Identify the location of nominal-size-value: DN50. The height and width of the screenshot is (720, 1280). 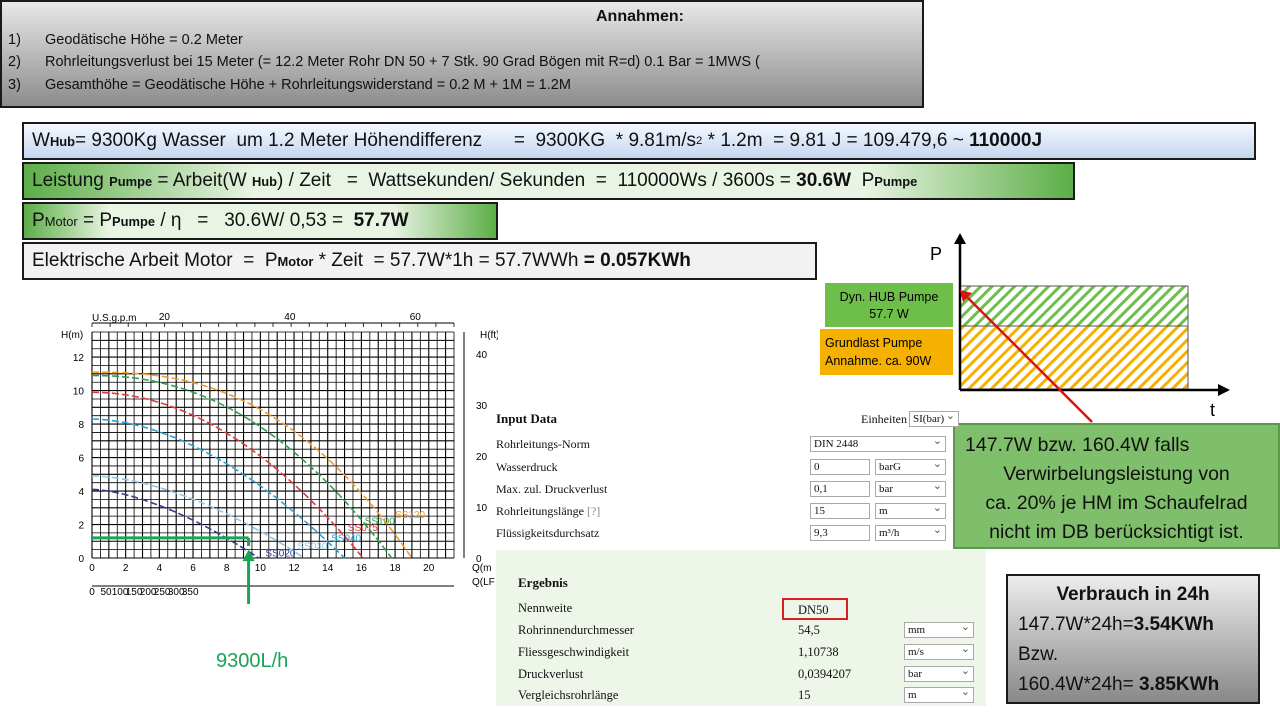
(815, 609).